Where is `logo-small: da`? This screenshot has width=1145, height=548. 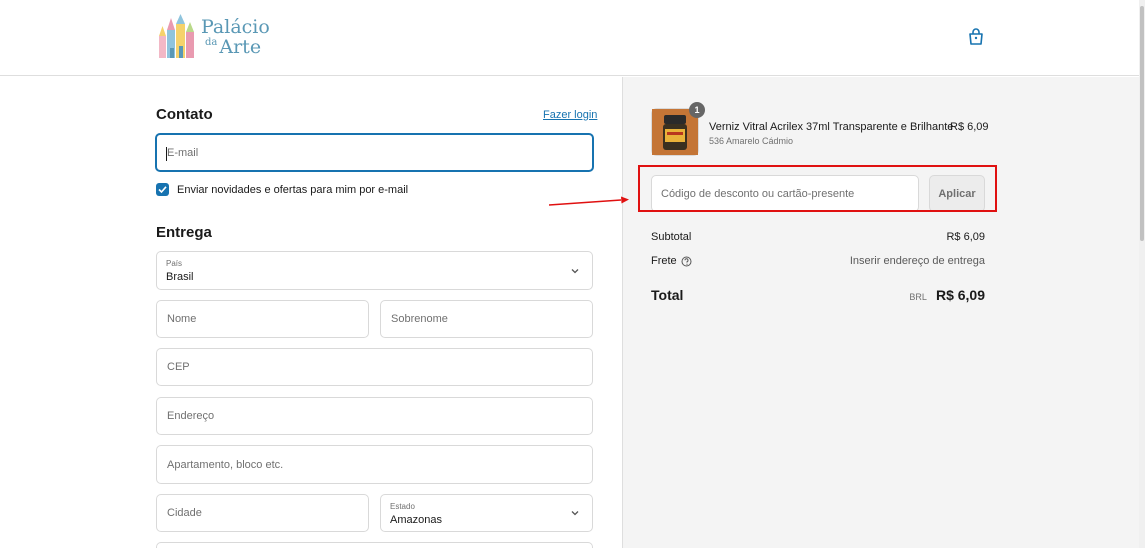
logo-small: da is located at coordinates (211, 42).